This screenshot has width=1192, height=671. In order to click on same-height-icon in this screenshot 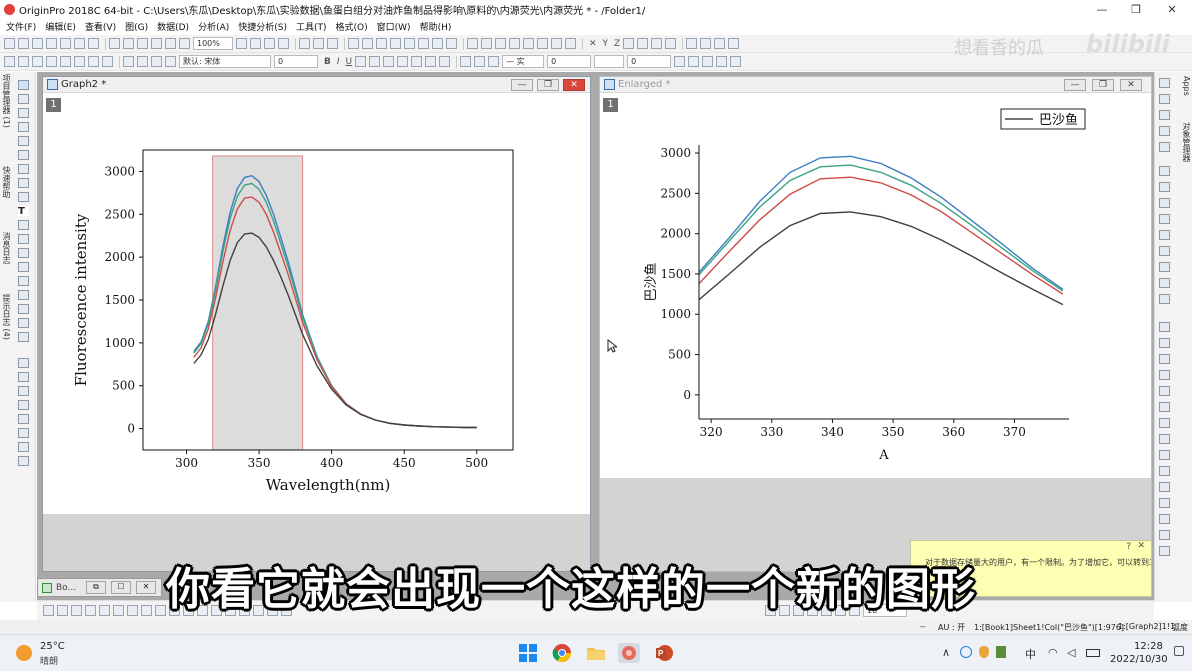, I will do `click(1164, 487)`.